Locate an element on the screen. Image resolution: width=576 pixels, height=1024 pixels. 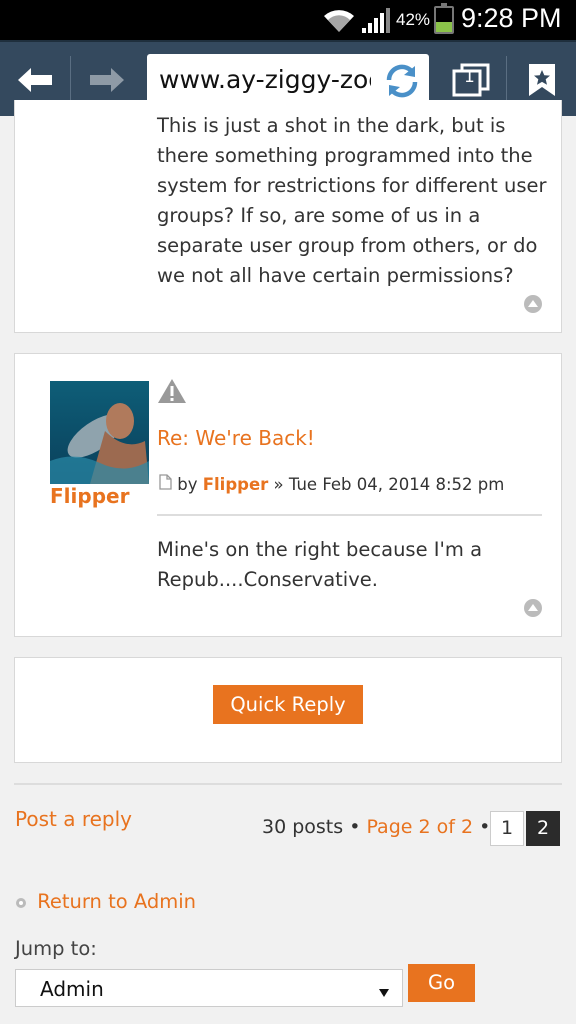
pagination-info: 30 posts • Page 2 of 2 • is located at coordinates (376, 827).